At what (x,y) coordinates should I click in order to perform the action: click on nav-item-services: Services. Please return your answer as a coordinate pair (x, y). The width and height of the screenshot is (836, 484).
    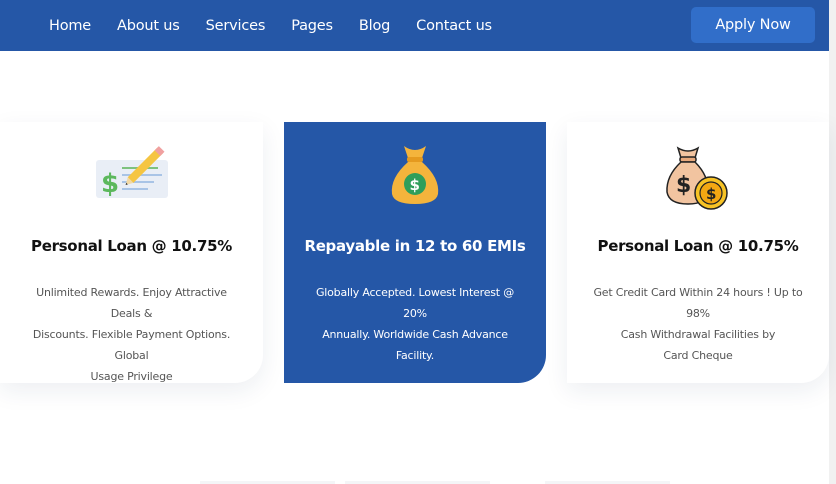
    Looking at the image, I should click on (236, 26).